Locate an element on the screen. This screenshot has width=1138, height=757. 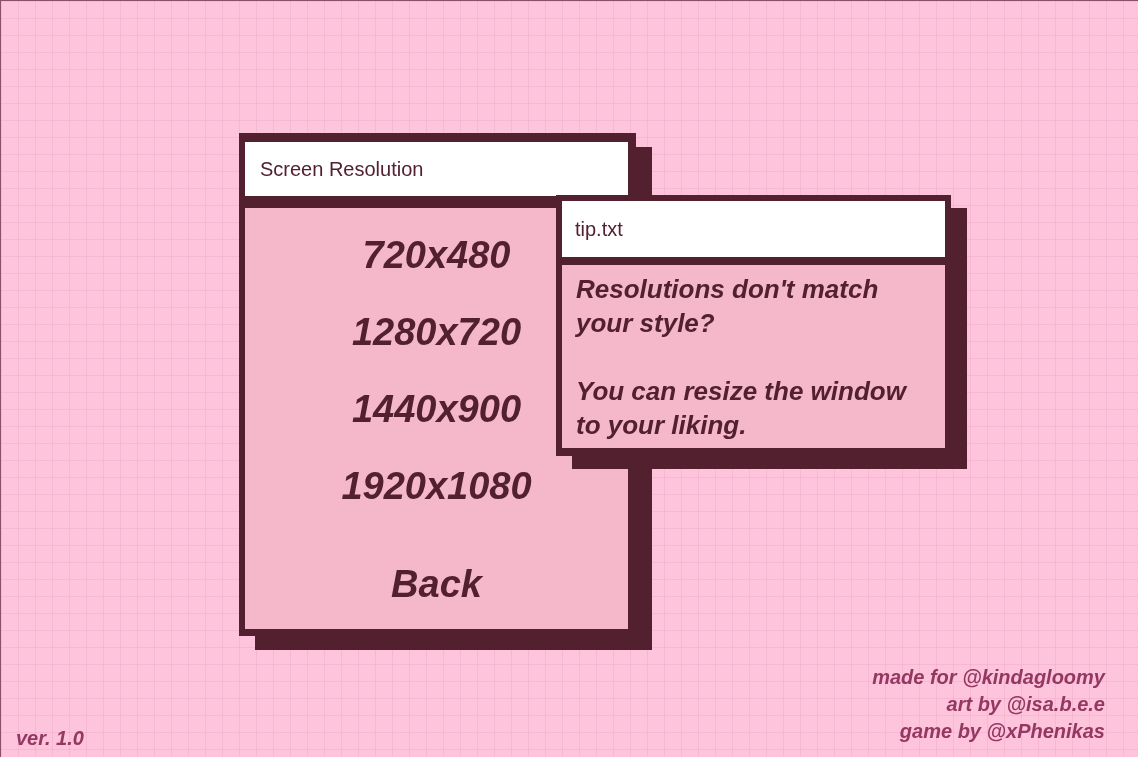
version-label: ver. 1.0 is located at coordinates (50, 738).